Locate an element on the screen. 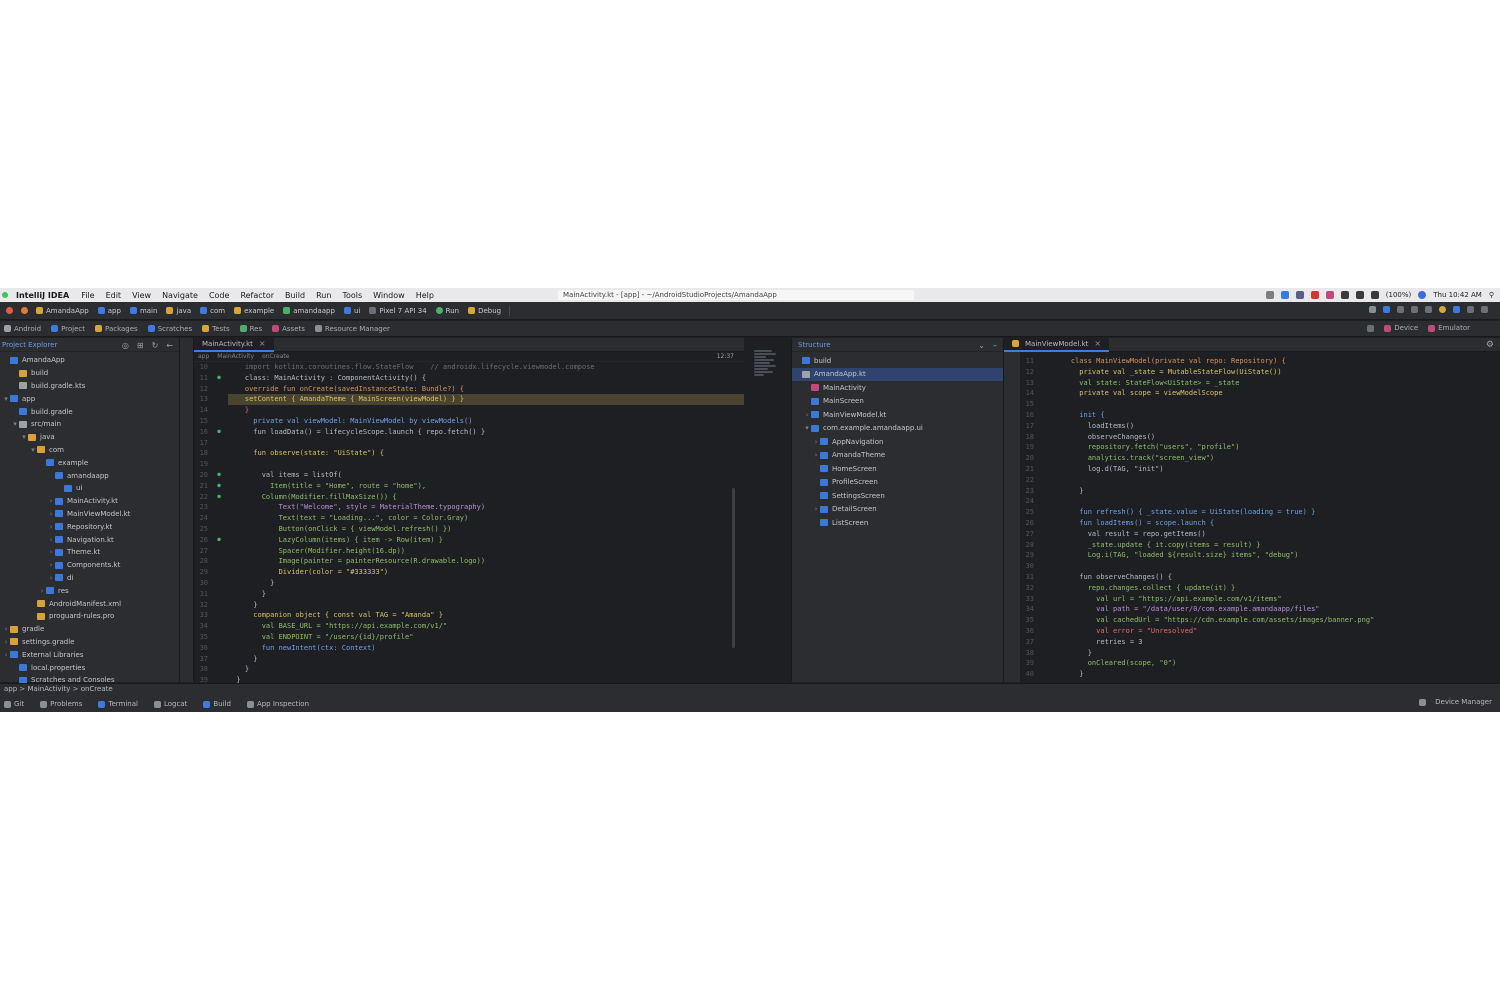 The height and width of the screenshot is (1000, 1500). tool-tab: Scratches is located at coordinates (169, 329).